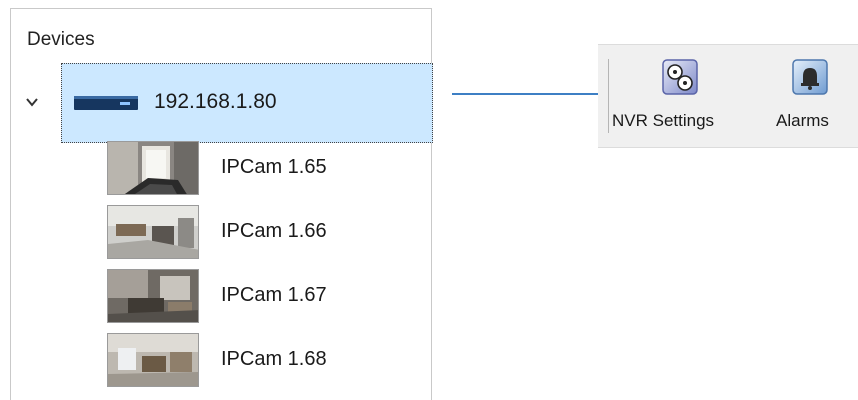 This screenshot has height=400, width=858. What do you see at coordinates (274, 295) in the screenshot?
I see `tree-item-camera-label: IPCam 1.67` at bounding box center [274, 295].